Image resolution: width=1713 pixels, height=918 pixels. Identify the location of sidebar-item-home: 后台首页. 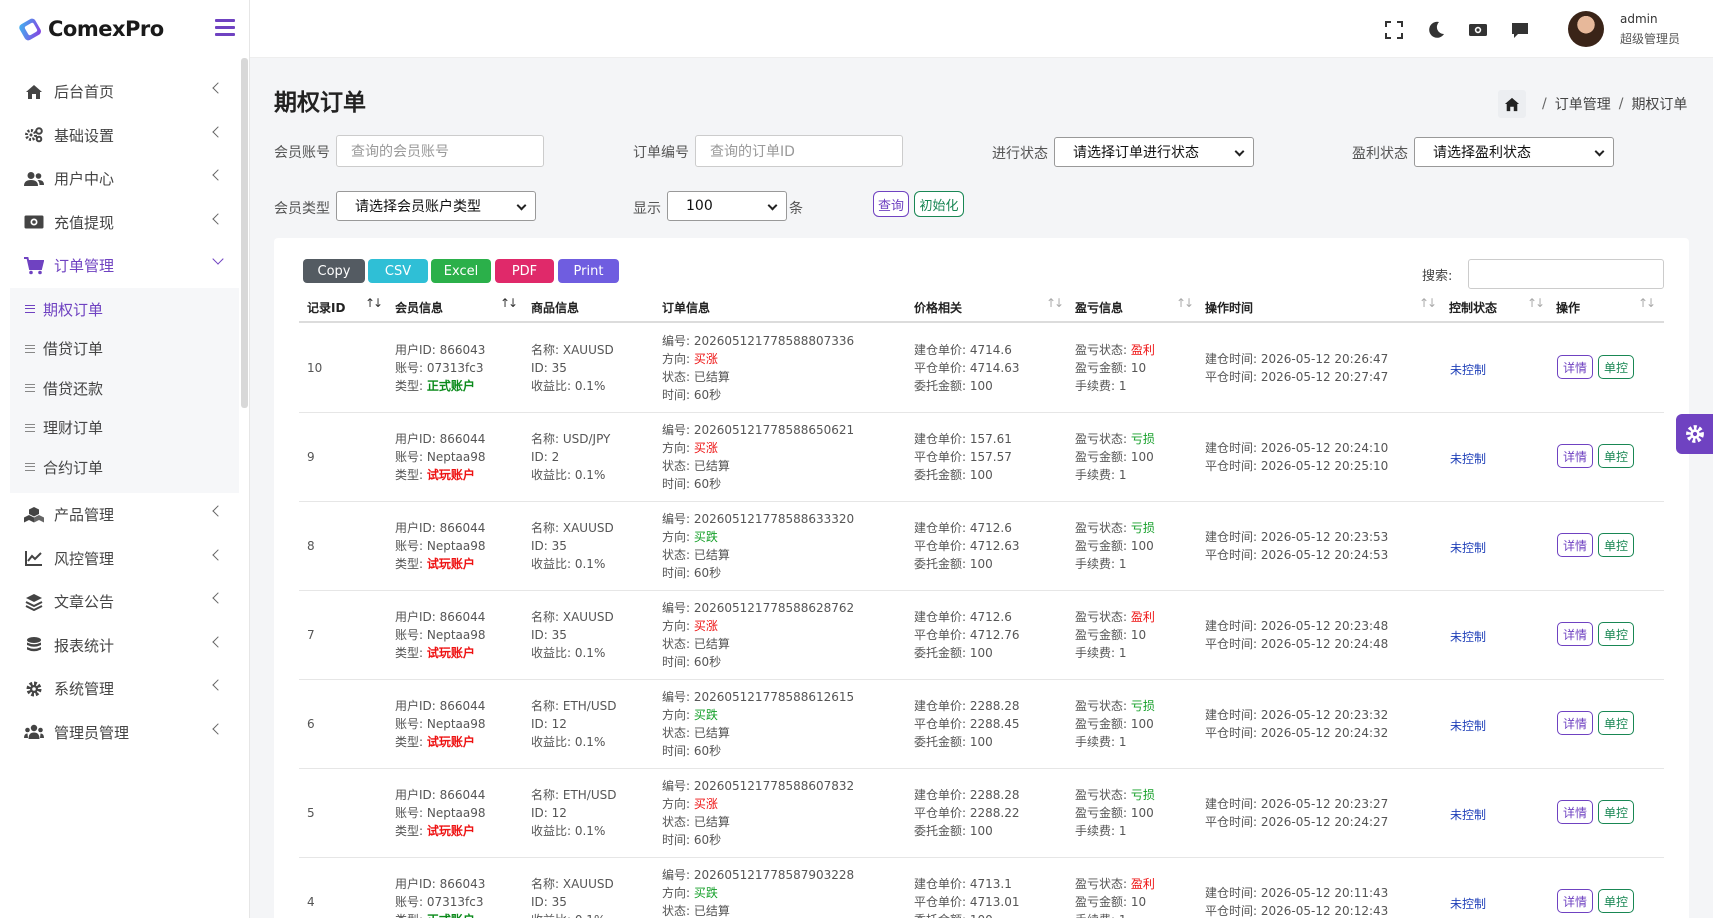
(124, 92).